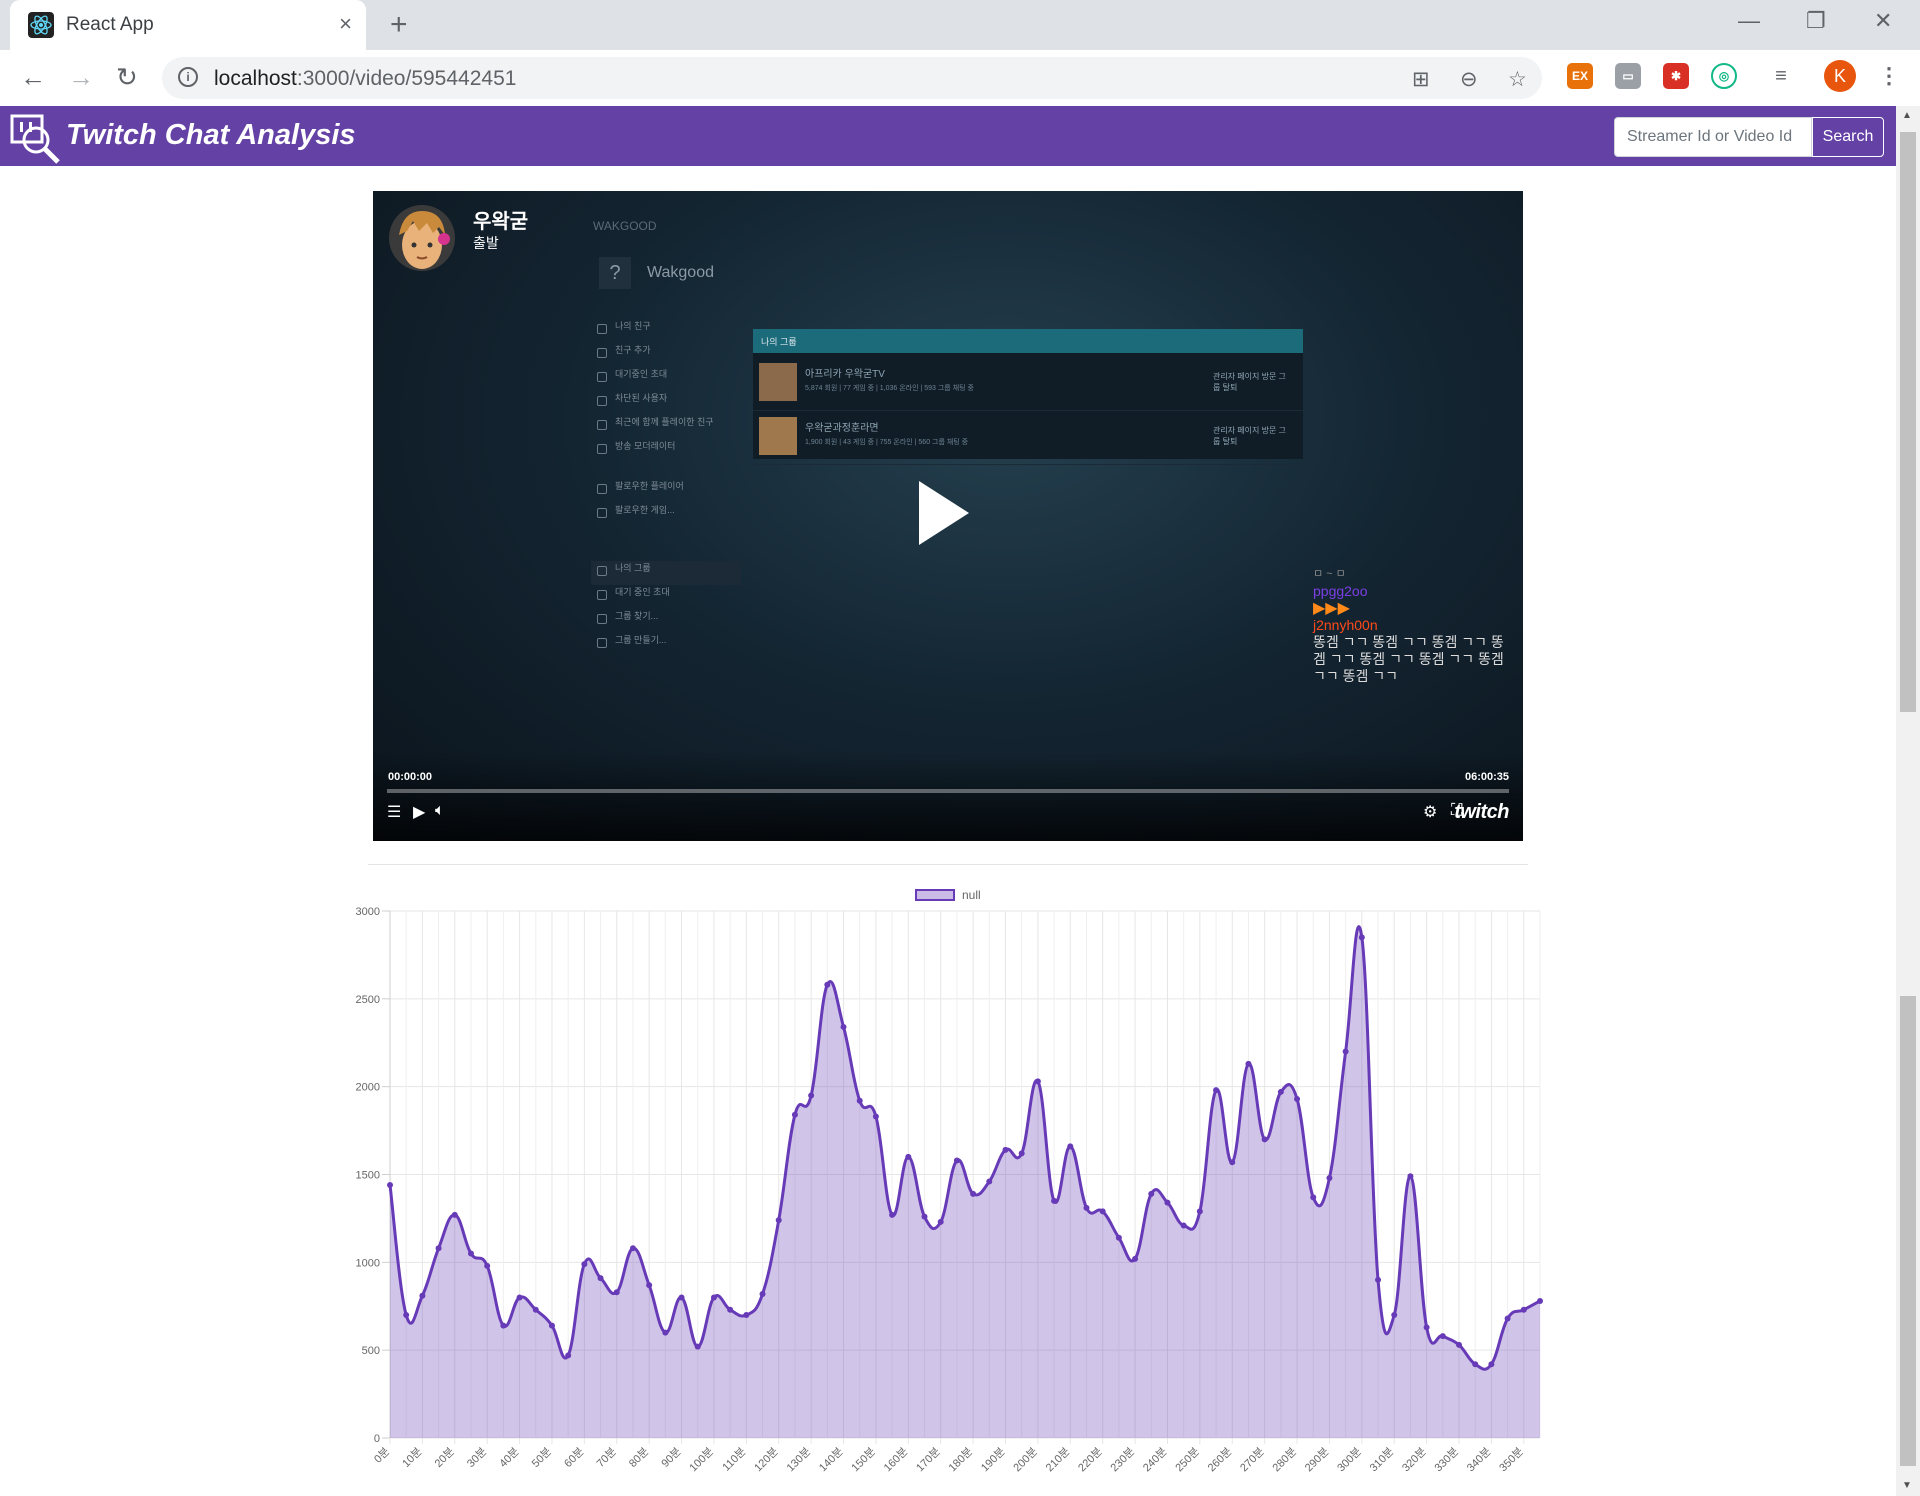 Image resolution: width=1920 pixels, height=1496 pixels. Describe the element at coordinates (1421, 79) in the screenshot. I see `translate-icon: ⊞` at that location.